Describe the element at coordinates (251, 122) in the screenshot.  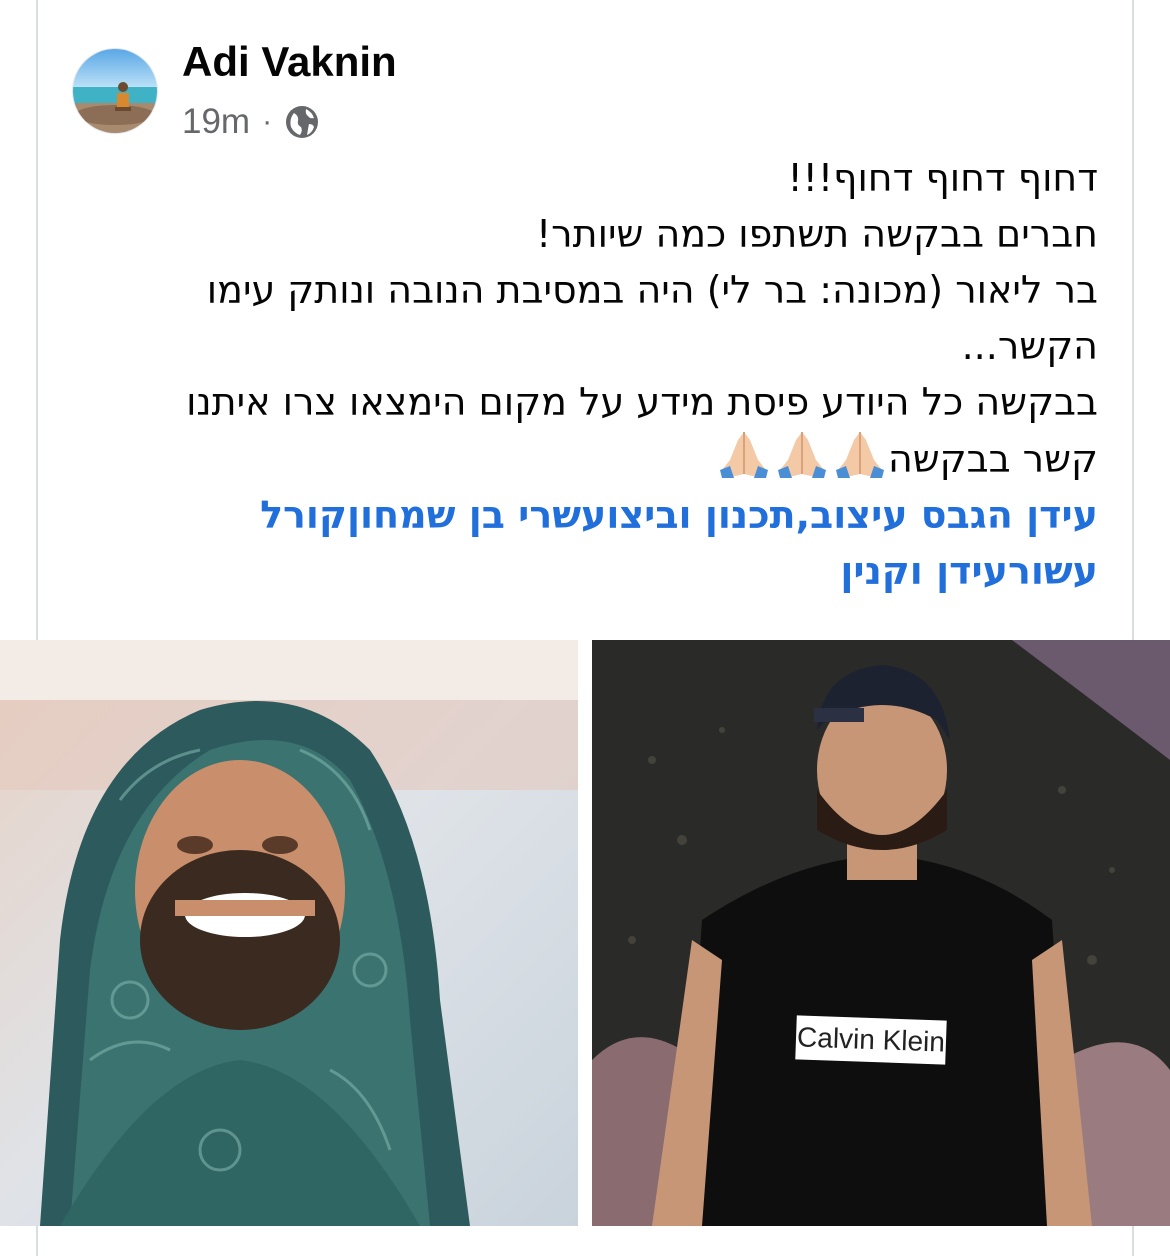
I see `post-meta: 19m ·` at that location.